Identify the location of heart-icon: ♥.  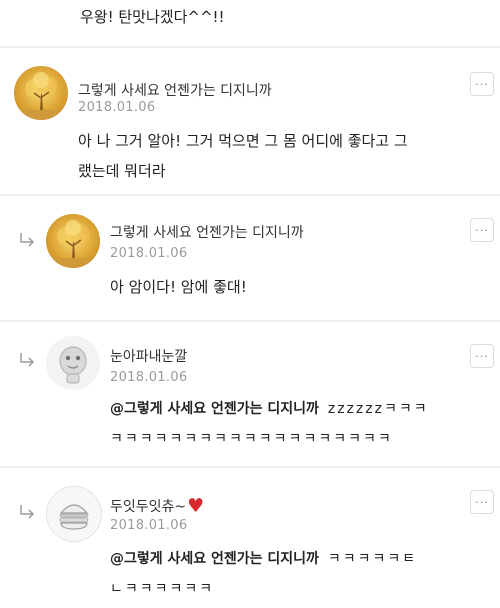
(196, 506).